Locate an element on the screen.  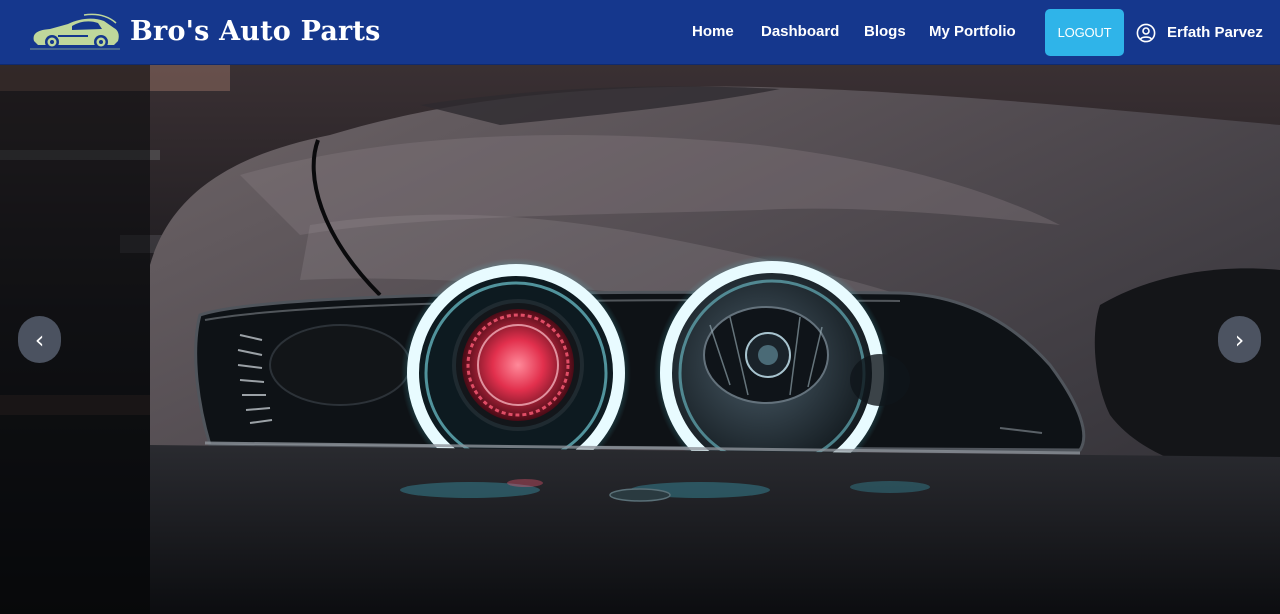
user-name: Erfath Parvez is located at coordinates (1215, 32).